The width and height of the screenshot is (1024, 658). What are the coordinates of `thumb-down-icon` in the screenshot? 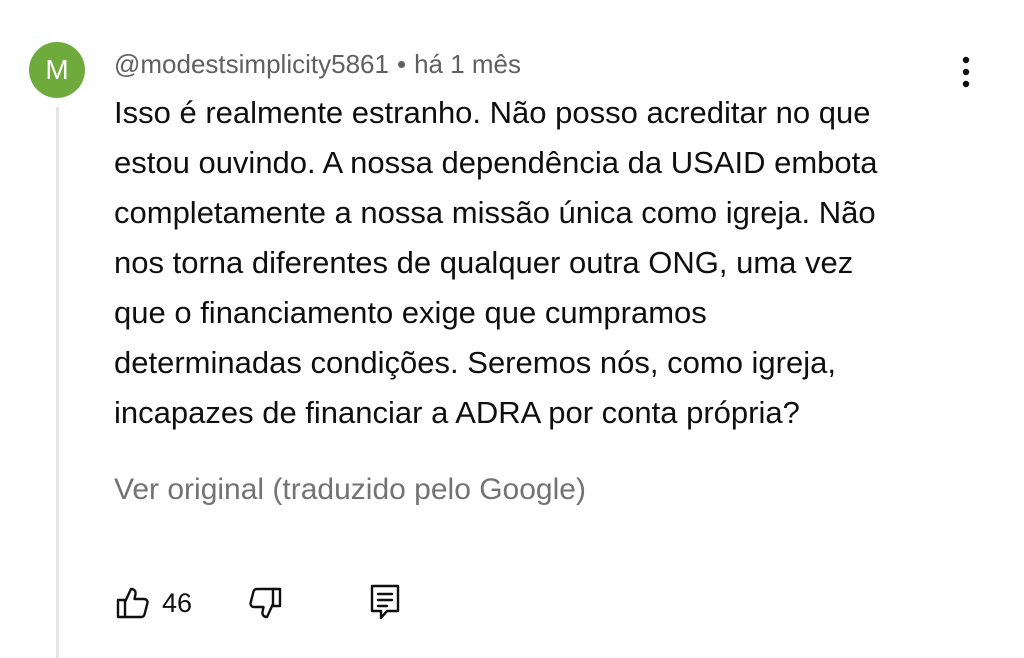 It's located at (265, 603).